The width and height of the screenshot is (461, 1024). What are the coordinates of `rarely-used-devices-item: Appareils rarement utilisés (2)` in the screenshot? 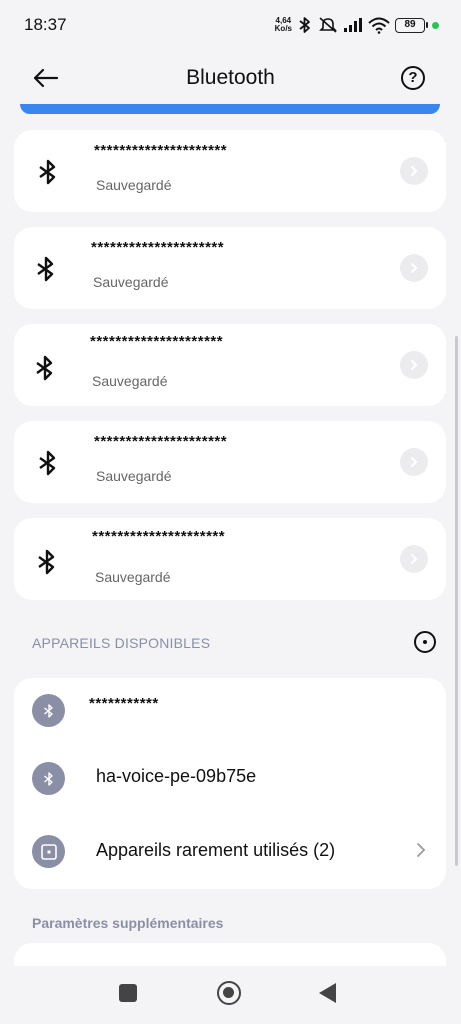 It's located at (230, 850).